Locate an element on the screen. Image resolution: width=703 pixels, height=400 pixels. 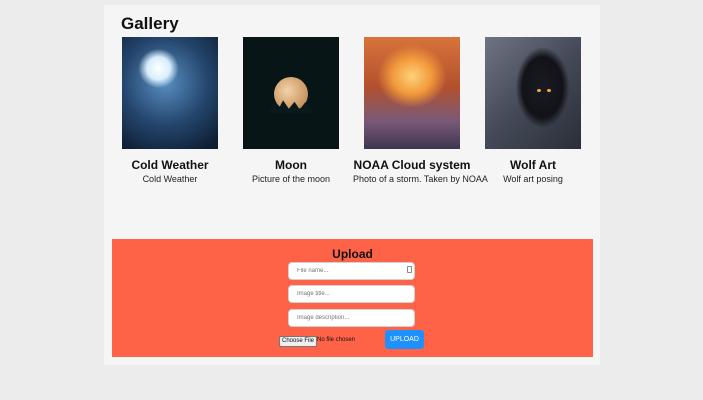
card-title: Wolf Art is located at coordinates (533, 165).